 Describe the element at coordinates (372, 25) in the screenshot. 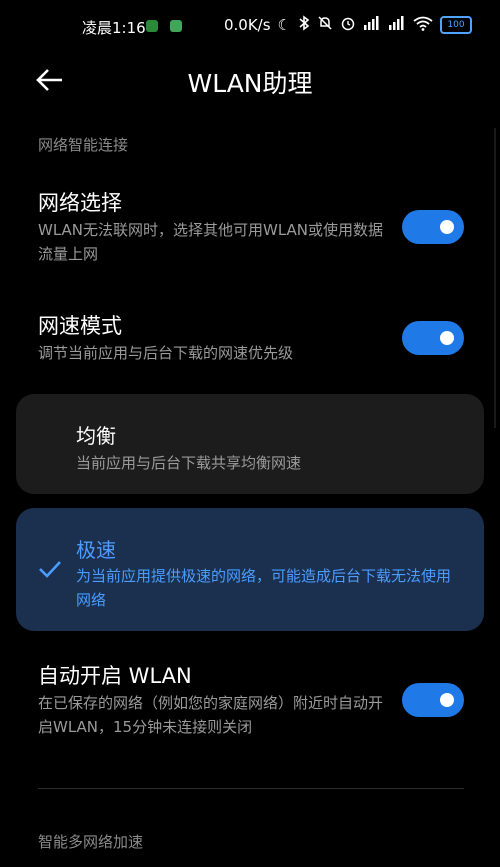

I see `signal-icon` at that location.